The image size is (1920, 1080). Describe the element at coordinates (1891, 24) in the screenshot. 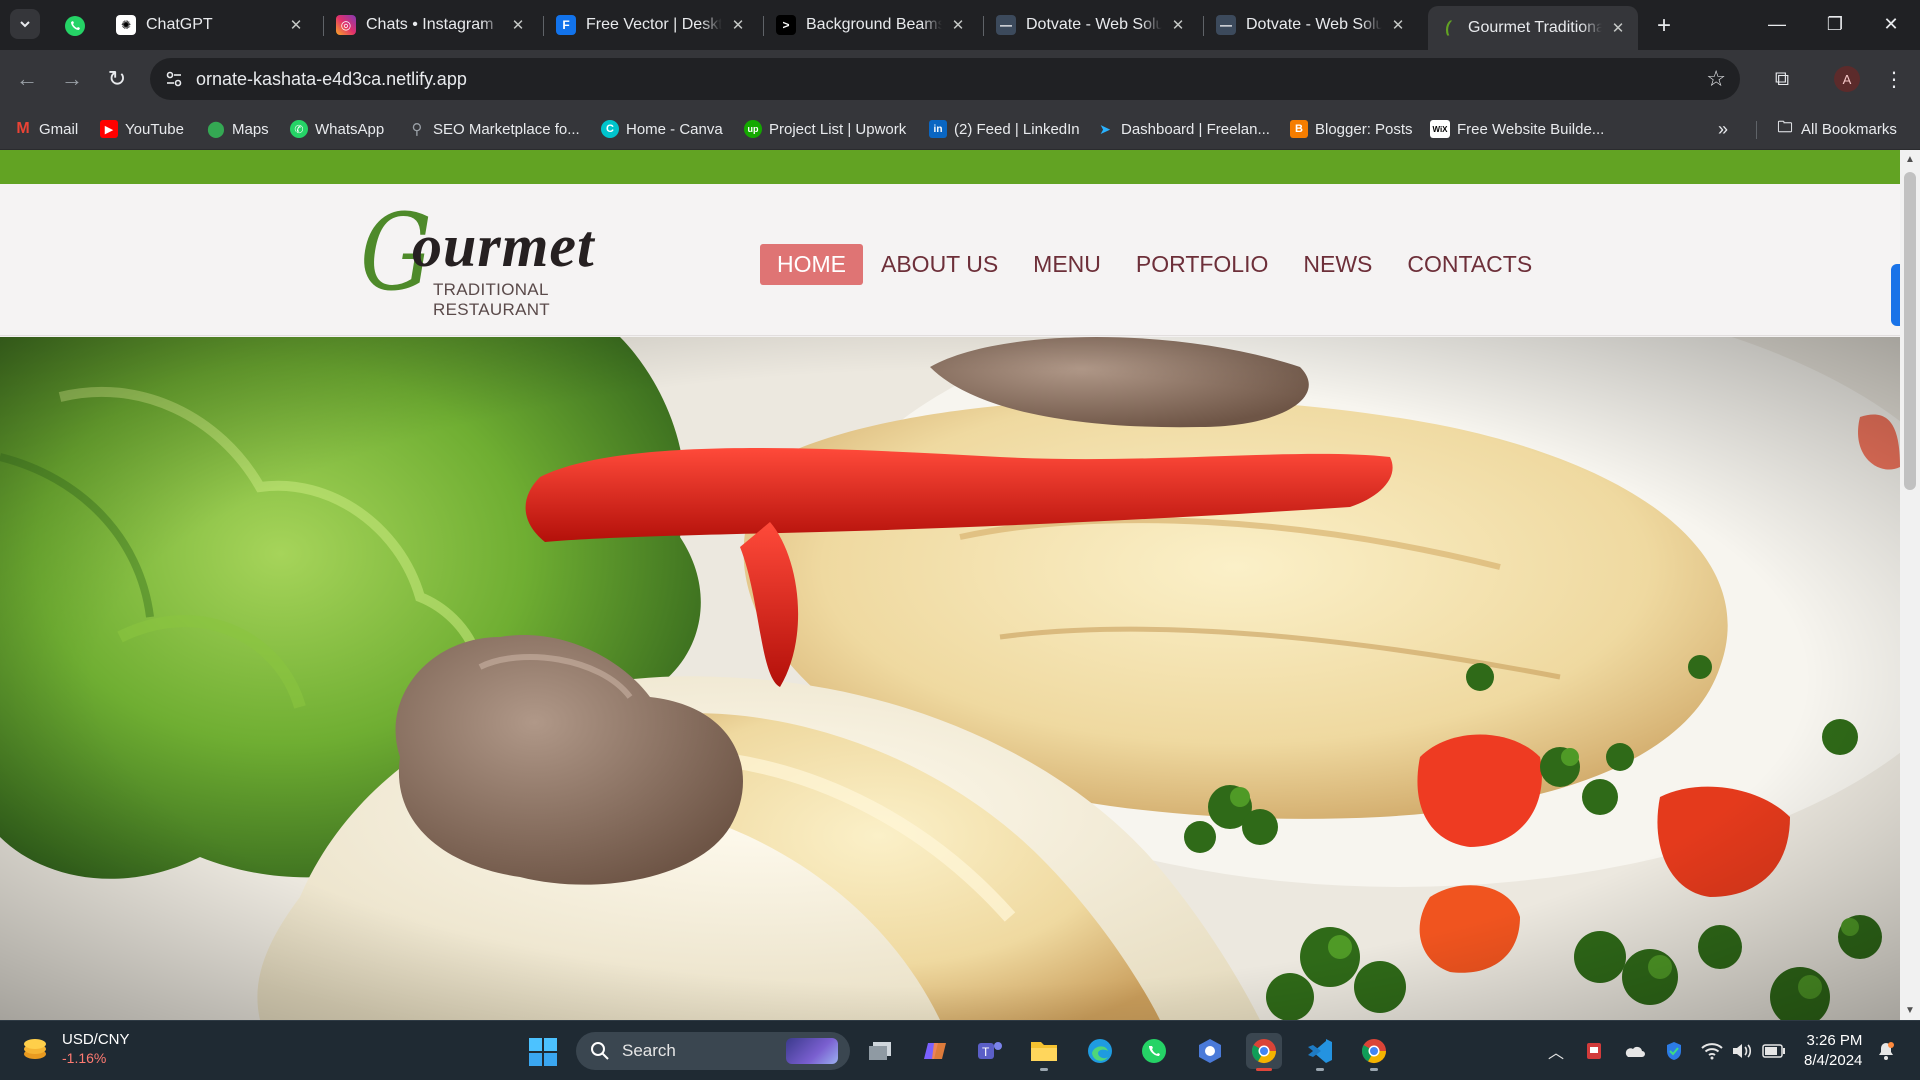

I see `close-window-button: ✕` at that location.